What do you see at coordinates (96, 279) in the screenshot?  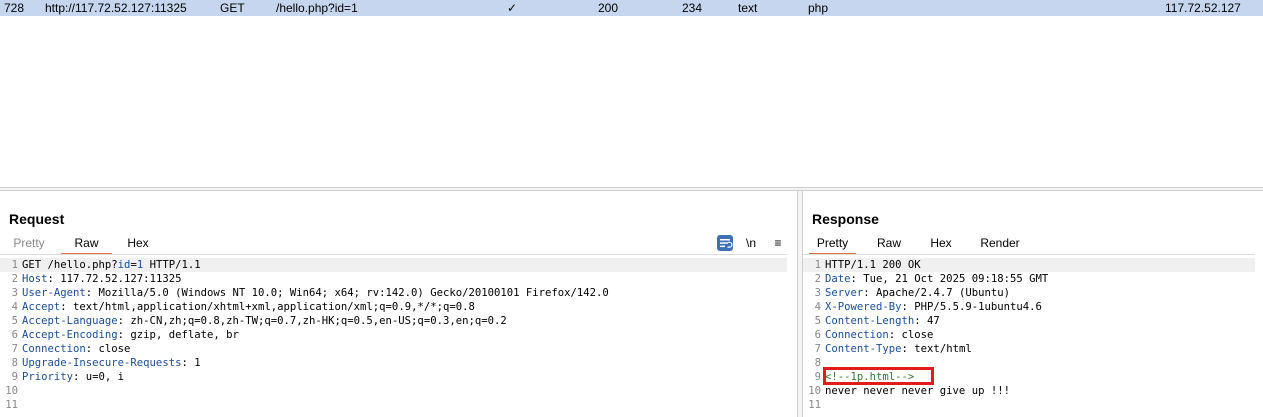 I see `request-line-2: 2 Host: 117.72.52.127:11325` at bounding box center [96, 279].